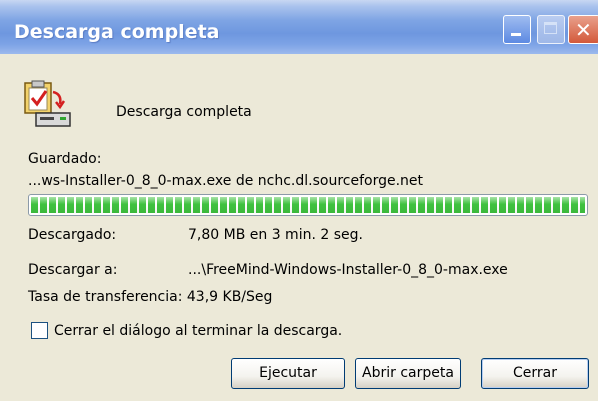  I want to click on close-window-button: ✕, so click(583, 29).